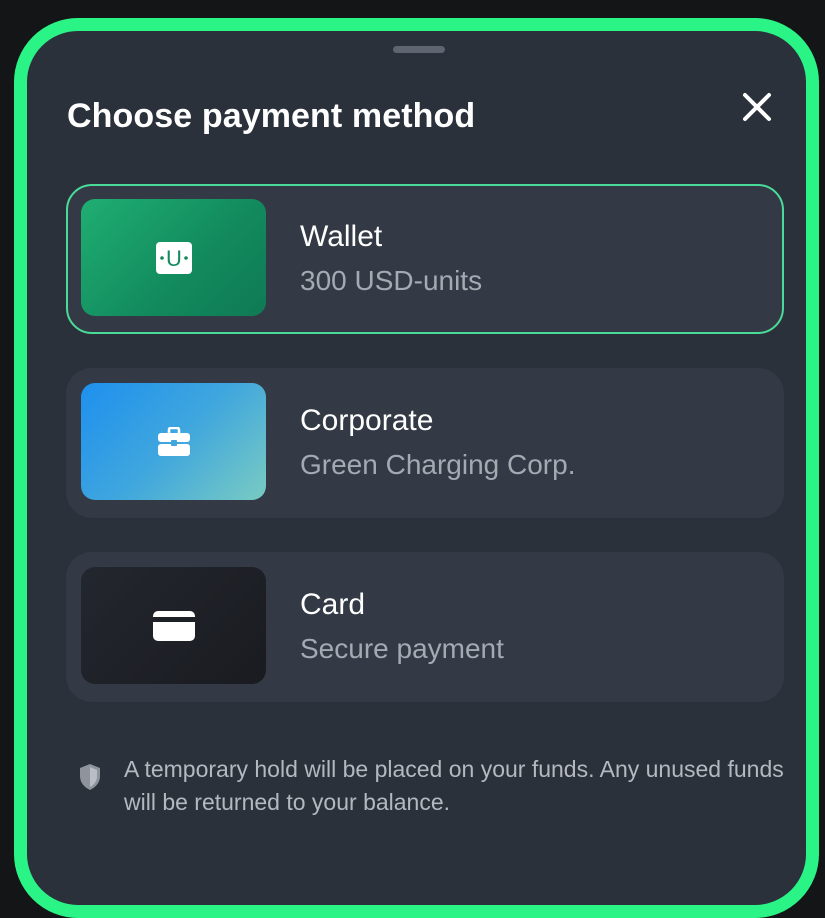  I want to click on sheet-title: Choose payment method, so click(271, 116).